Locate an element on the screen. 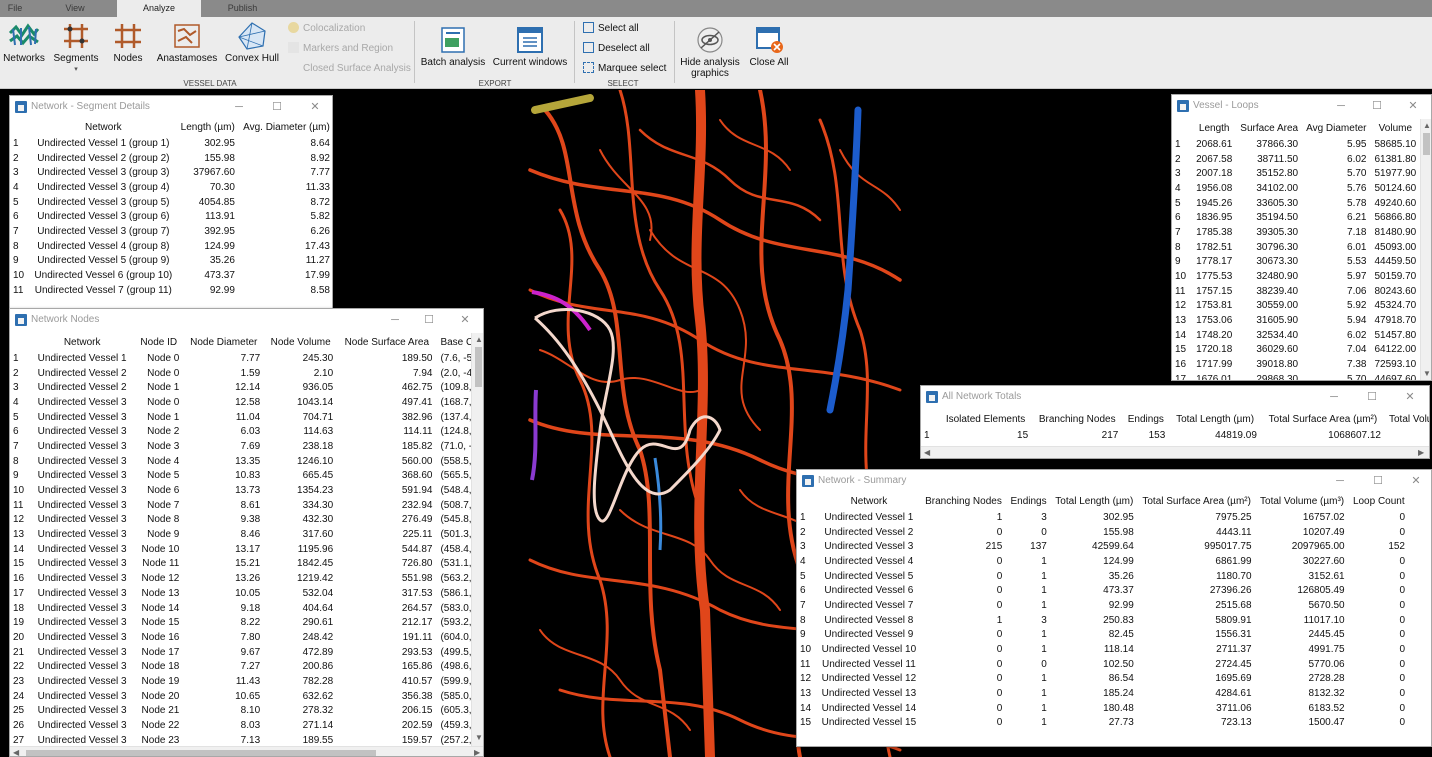  table-row: 16 1717.99 39018.80 7.38 72593.10 is located at coordinates (1296, 364).